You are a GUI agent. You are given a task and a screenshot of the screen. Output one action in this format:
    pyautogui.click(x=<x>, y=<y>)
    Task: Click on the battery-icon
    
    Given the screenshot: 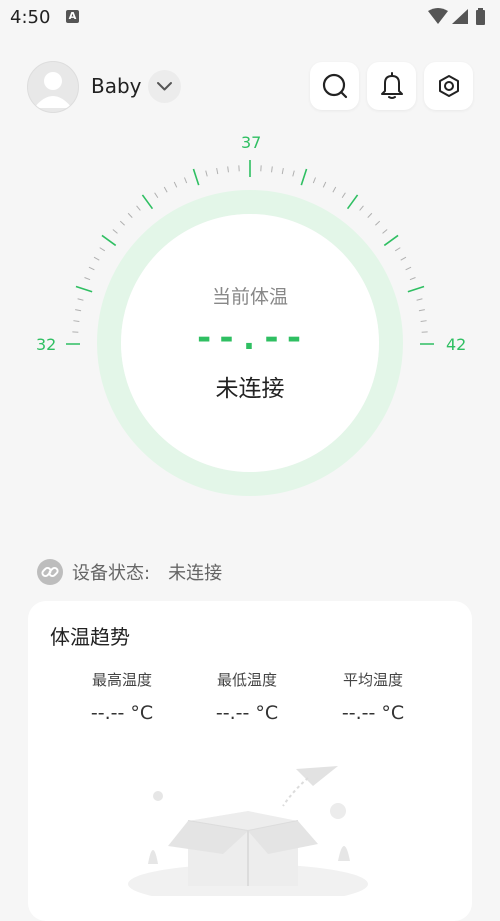 What is the action you would take?
    pyautogui.click(x=480, y=17)
    